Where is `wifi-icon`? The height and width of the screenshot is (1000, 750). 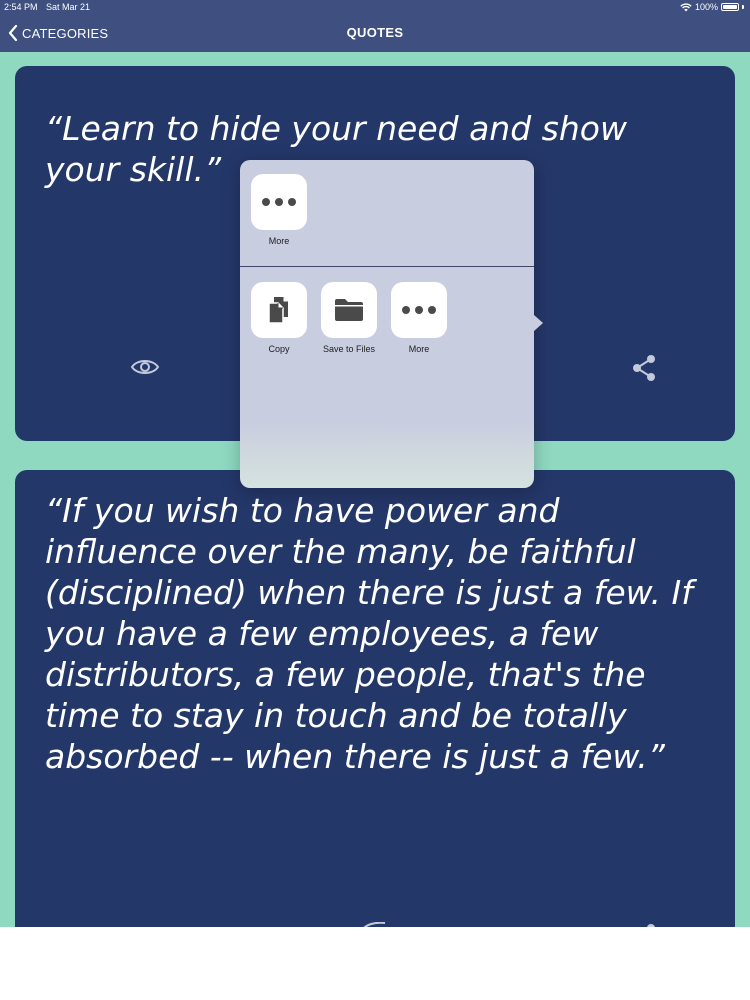
wifi-icon is located at coordinates (686, 6).